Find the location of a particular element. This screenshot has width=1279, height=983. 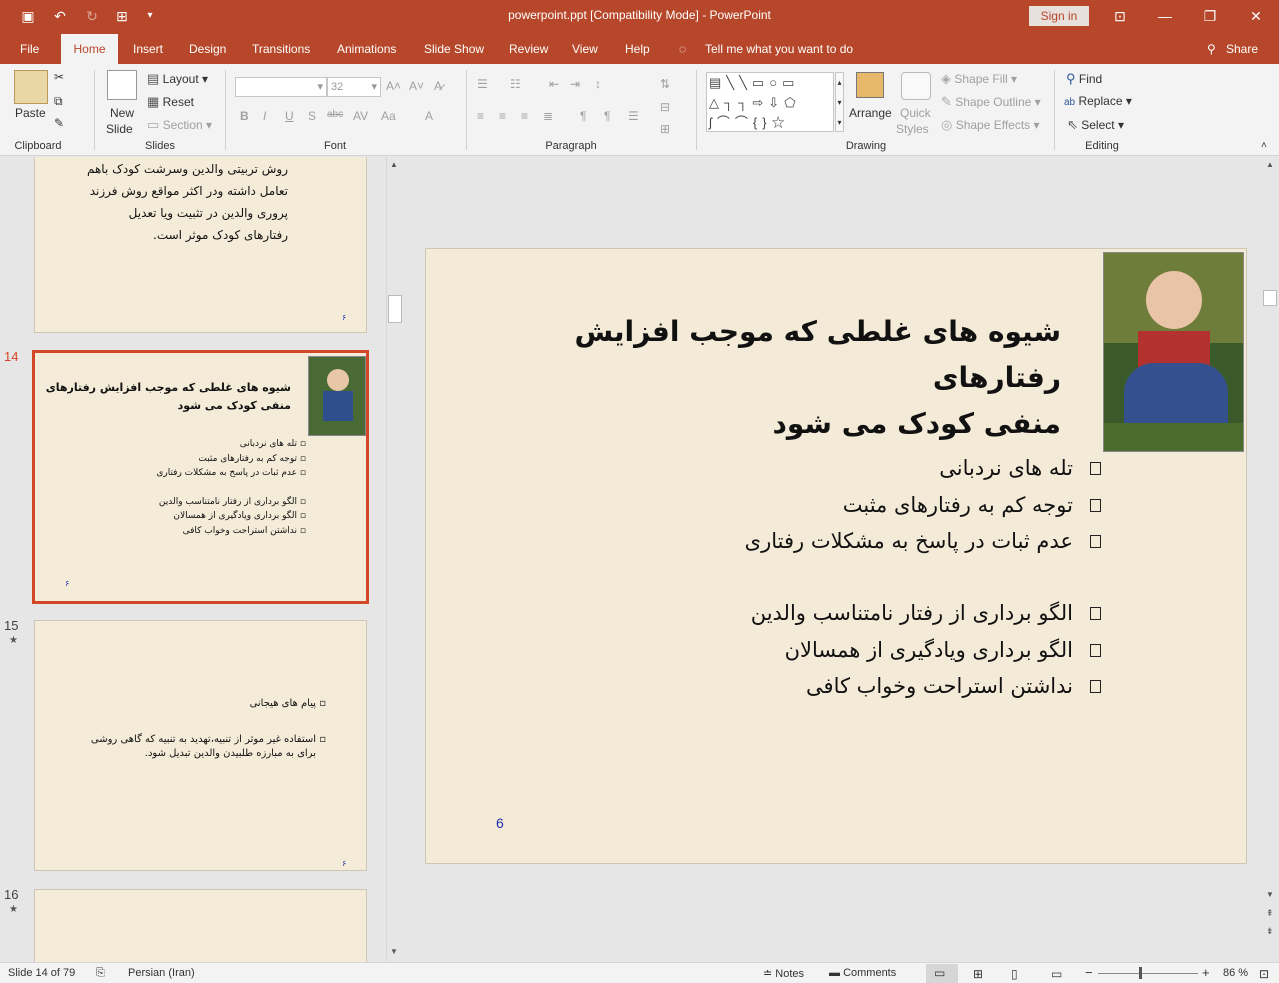

copy-icon: ⧉ is located at coordinates (58, 101).